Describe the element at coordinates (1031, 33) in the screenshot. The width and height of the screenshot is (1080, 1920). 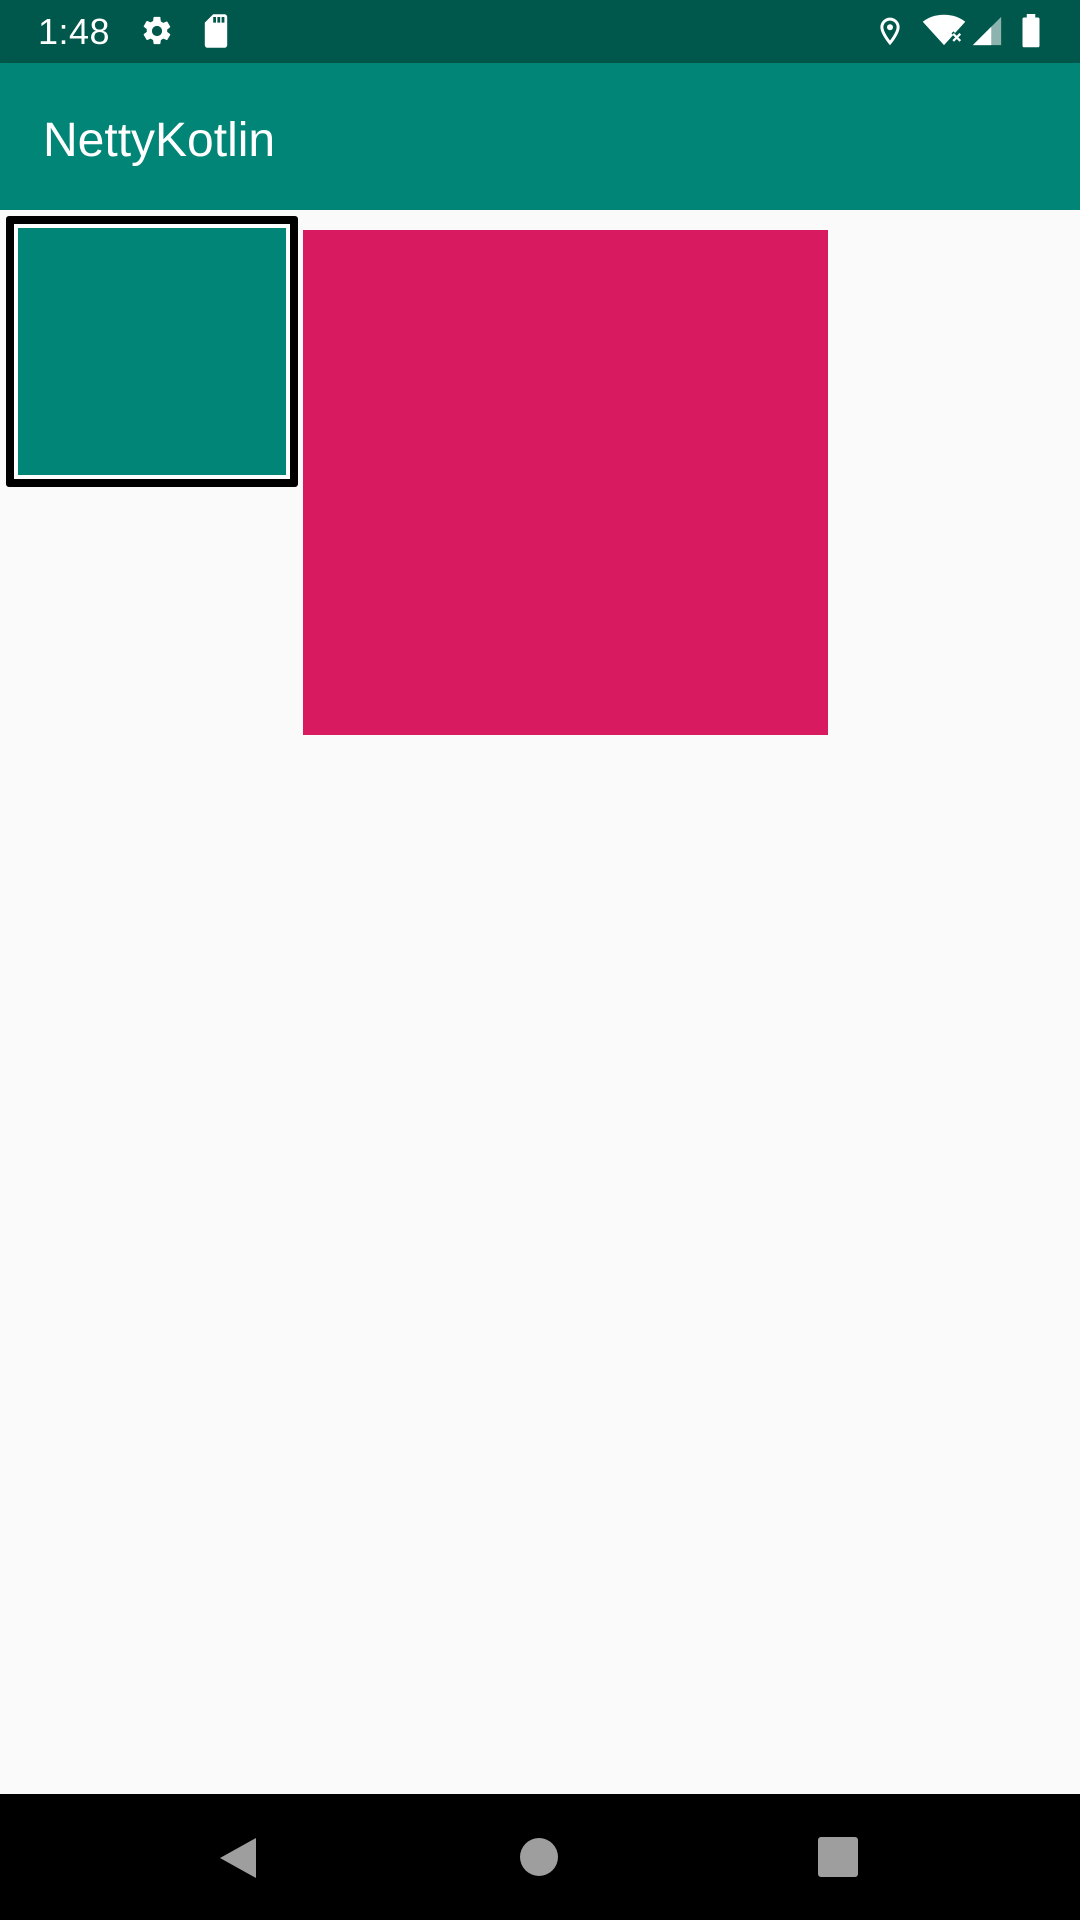
I see `battery-icon` at that location.